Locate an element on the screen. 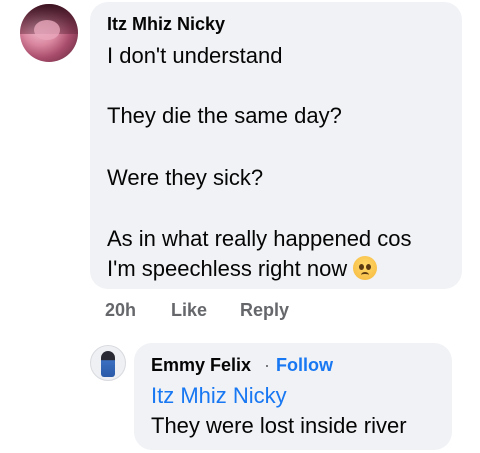 The height and width of the screenshot is (453, 480). comment-line-3: They die the same day? is located at coordinates (224, 115).